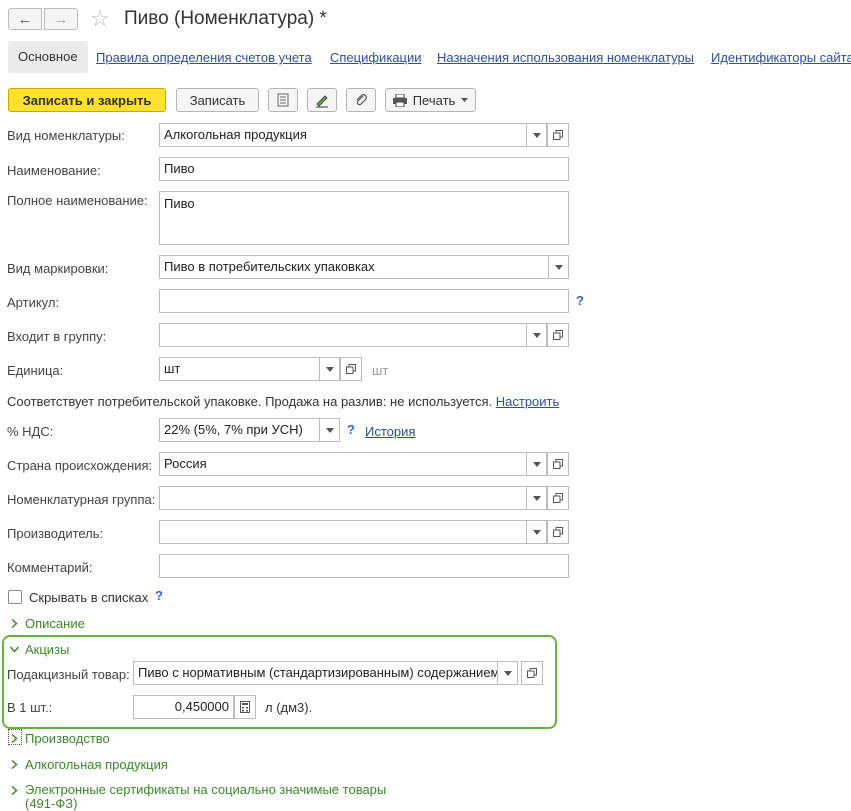 The image size is (851, 811). What do you see at coordinates (35, 370) in the screenshot?
I see `unit-label: Единица:` at bounding box center [35, 370].